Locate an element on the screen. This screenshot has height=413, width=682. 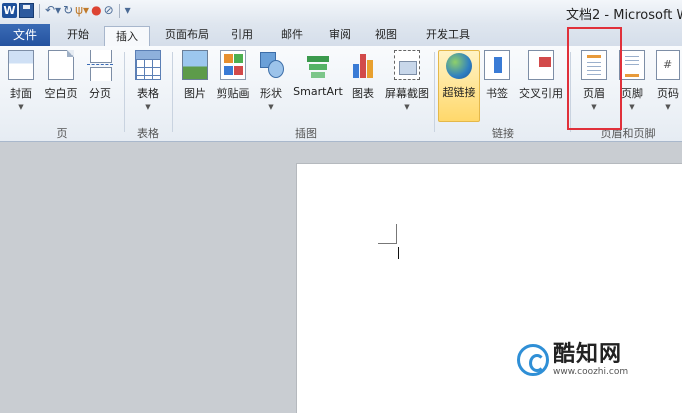
shapes-button: 形状 ▼ is located at coordinates (271, 80).